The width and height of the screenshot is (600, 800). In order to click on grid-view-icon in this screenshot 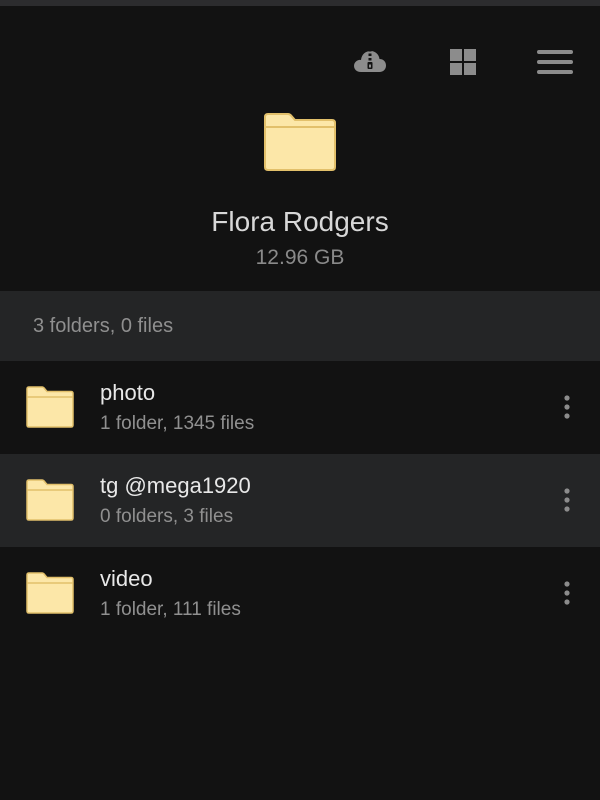, I will do `click(463, 62)`.